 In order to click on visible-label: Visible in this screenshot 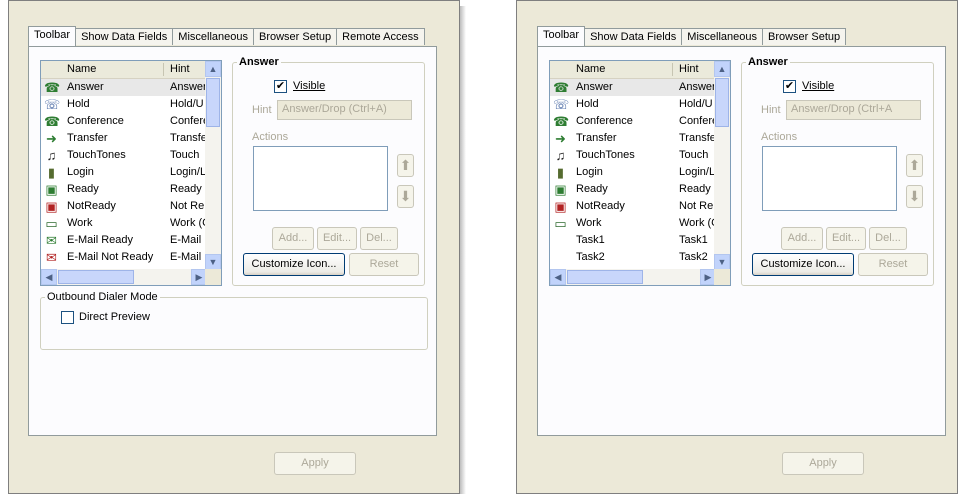, I will do `click(309, 86)`.